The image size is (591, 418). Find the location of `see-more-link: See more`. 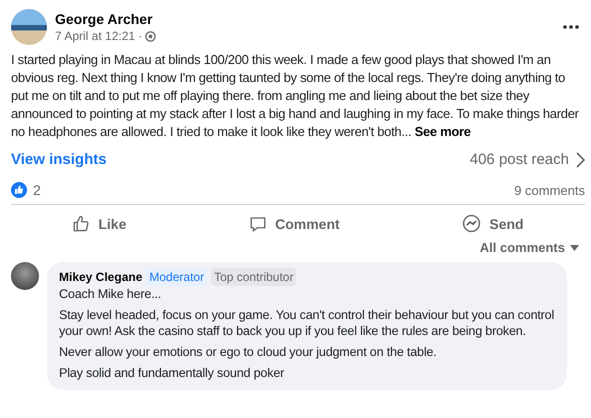

see-more-link: See more is located at coordinates (442, 131).